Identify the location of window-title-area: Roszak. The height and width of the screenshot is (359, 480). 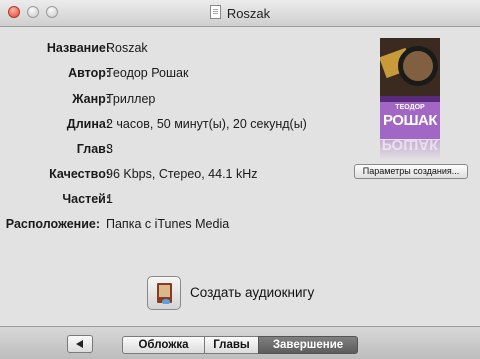
(240, 13).